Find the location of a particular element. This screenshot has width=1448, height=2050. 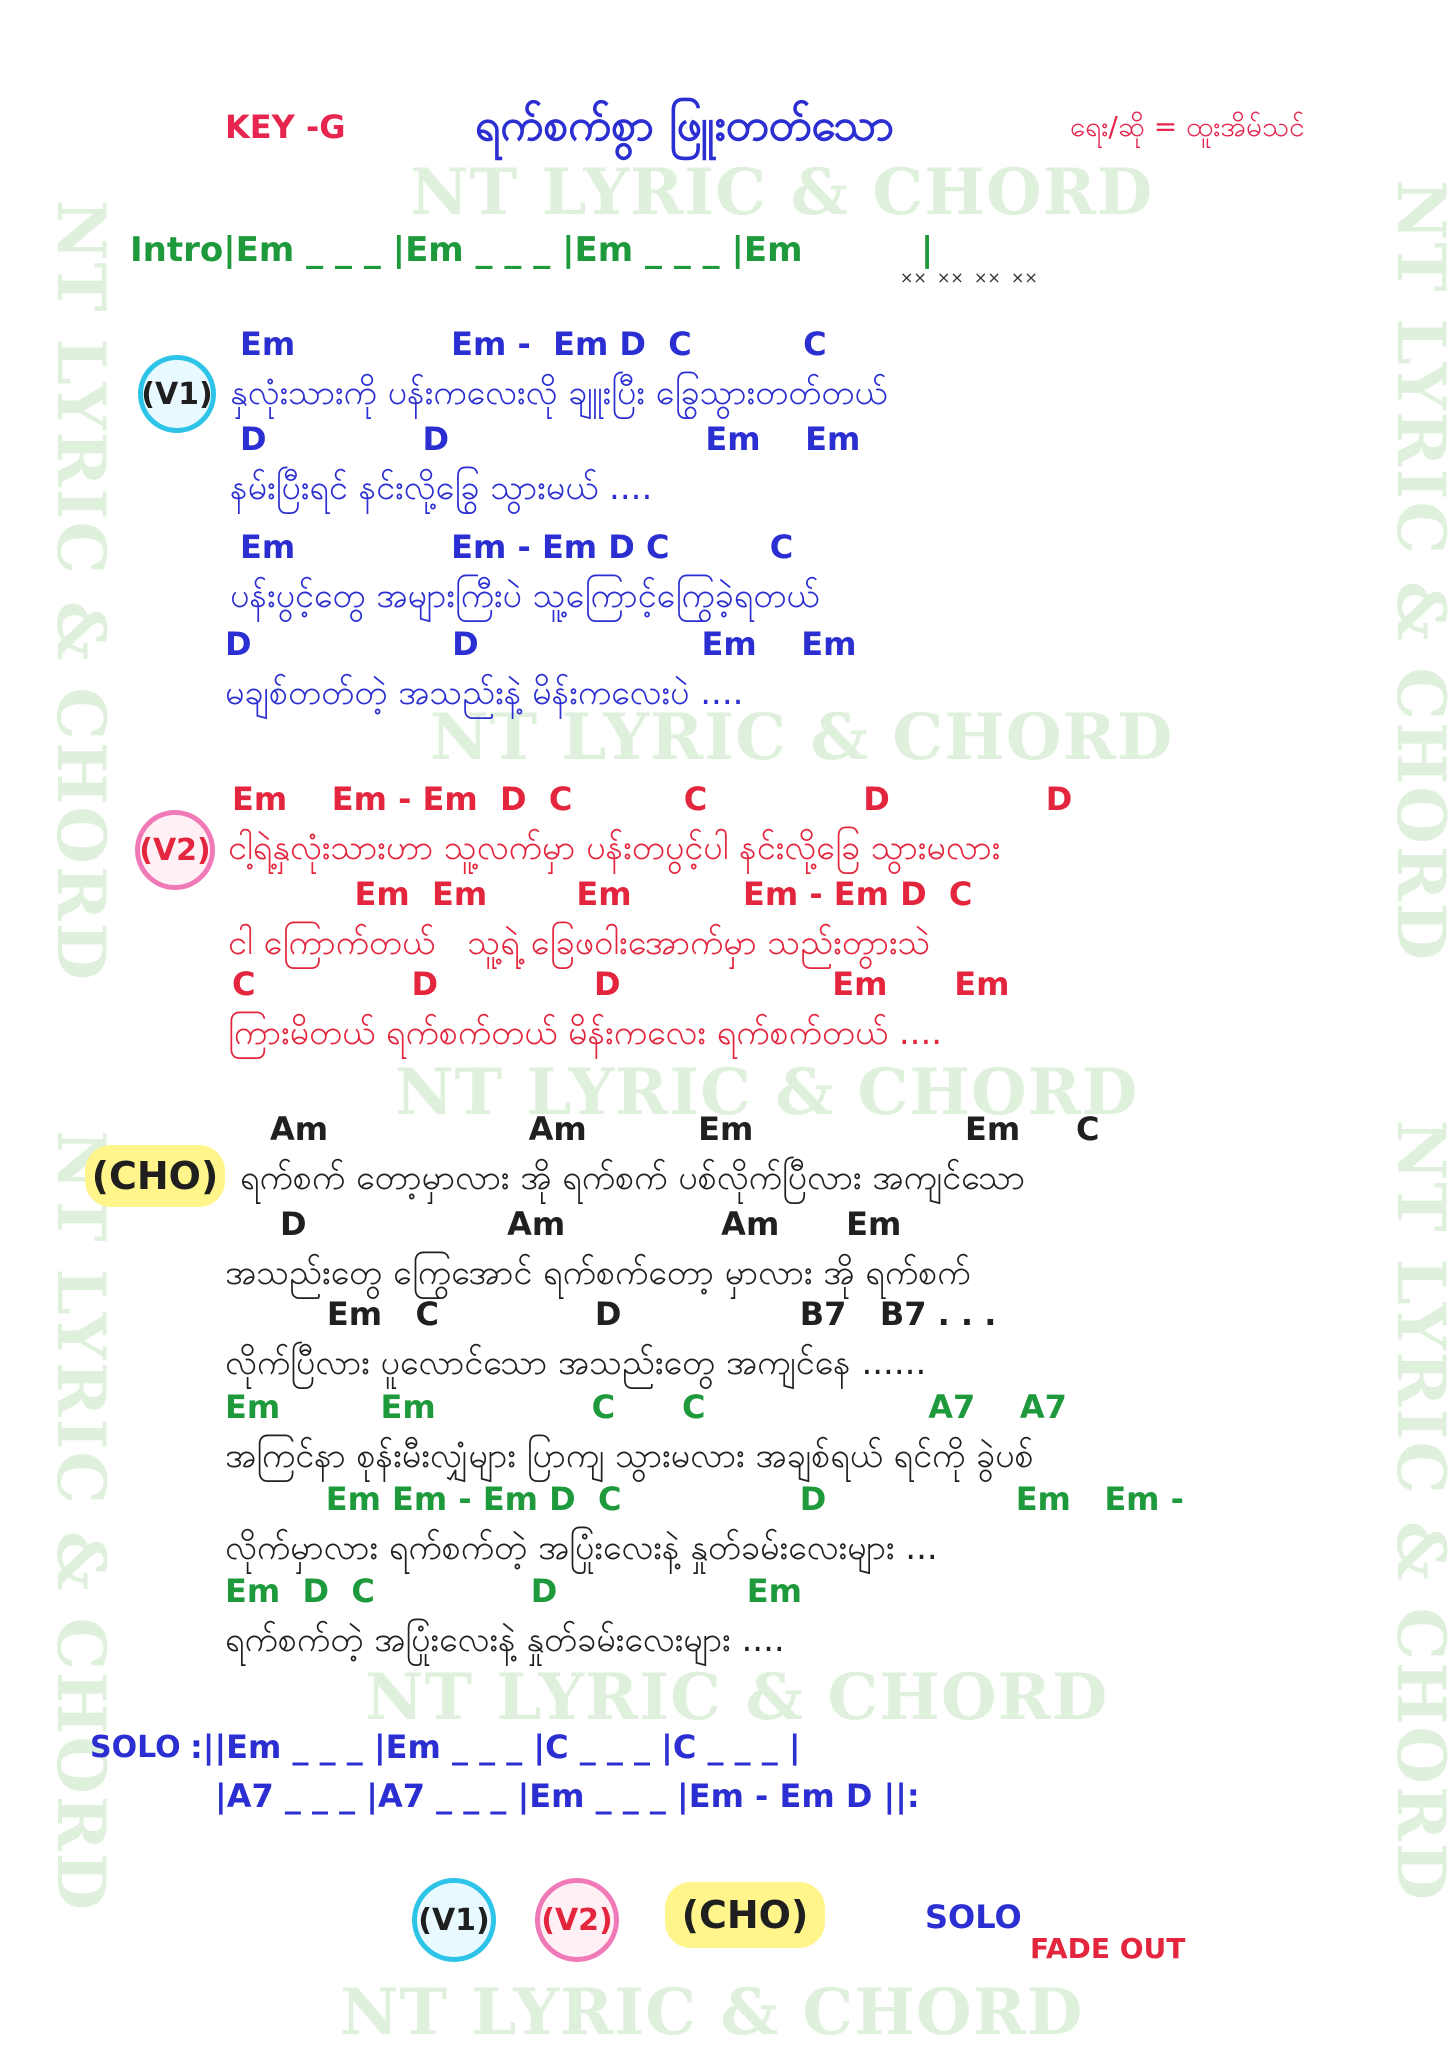

chord-line: D Am Am Em is located at coordinates (591, 1224).